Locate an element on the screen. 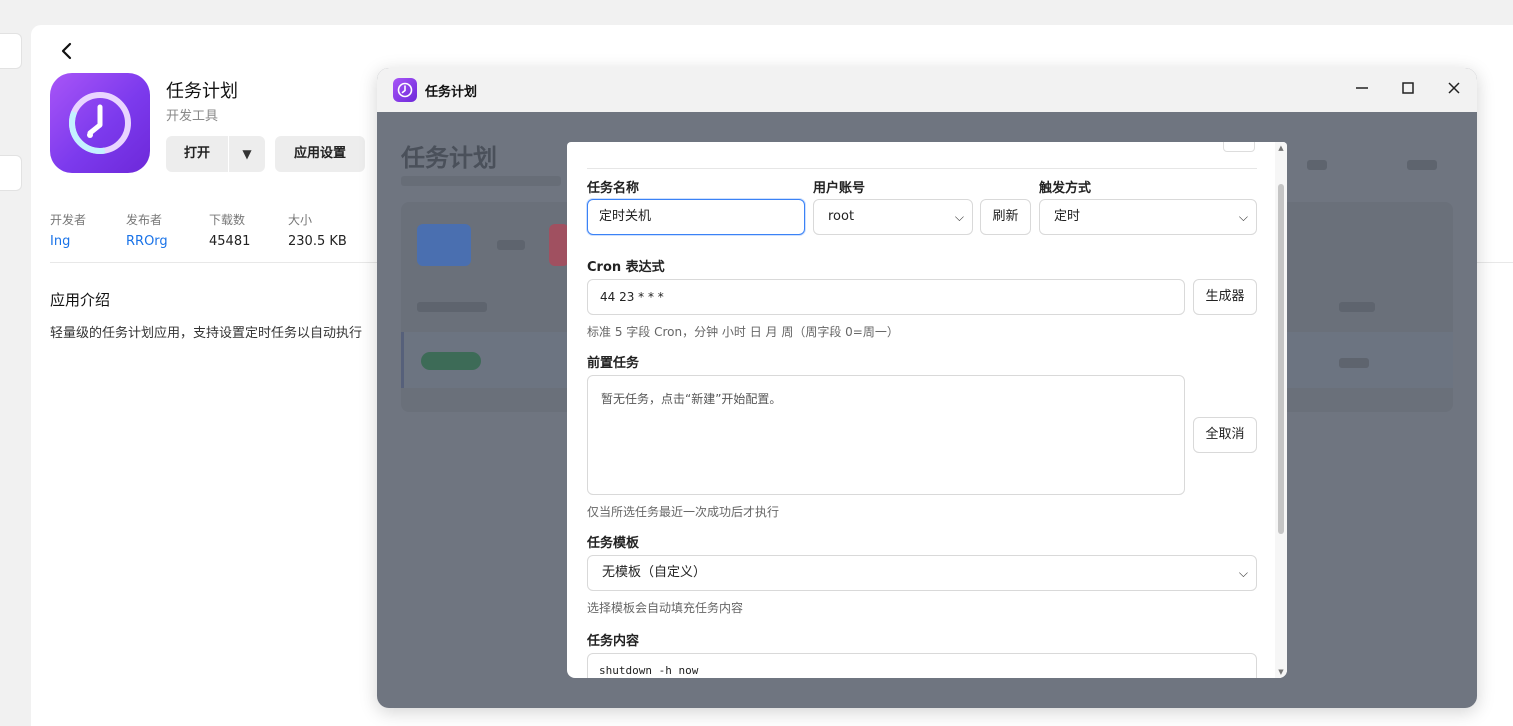 The height and width of the screenshot is (726, 1513). template-select: 无模板（自定义） ⌵ is located at coordinates (922, 573).